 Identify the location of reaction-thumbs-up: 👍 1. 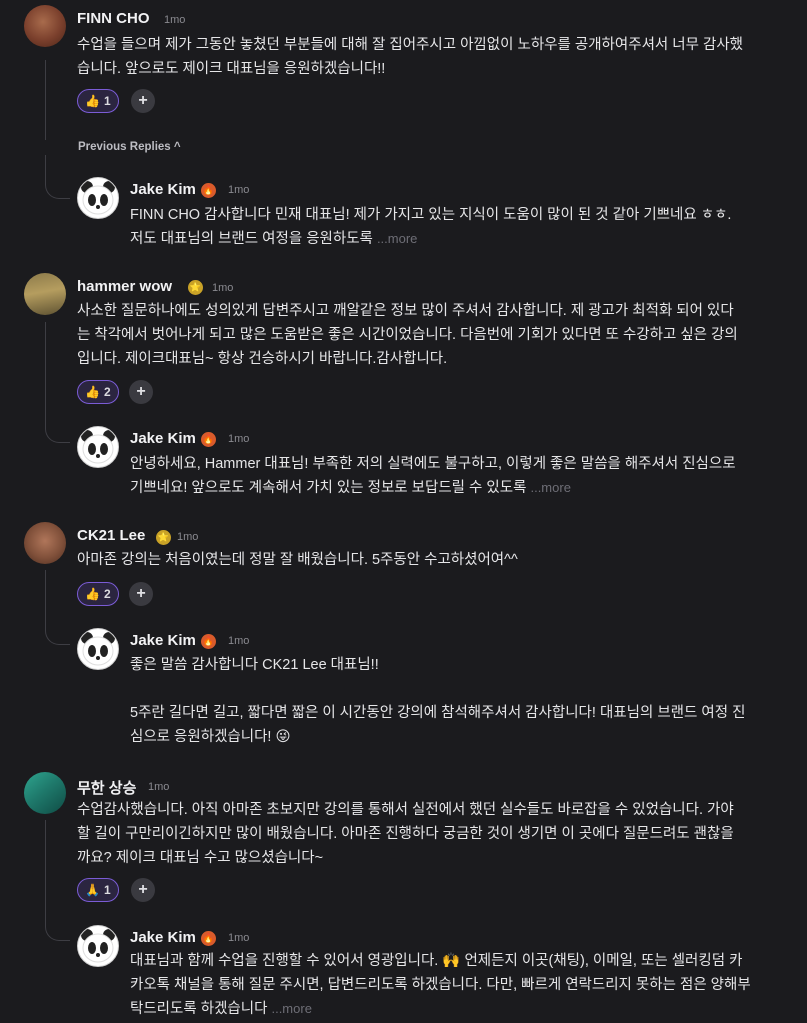
(98, 101).